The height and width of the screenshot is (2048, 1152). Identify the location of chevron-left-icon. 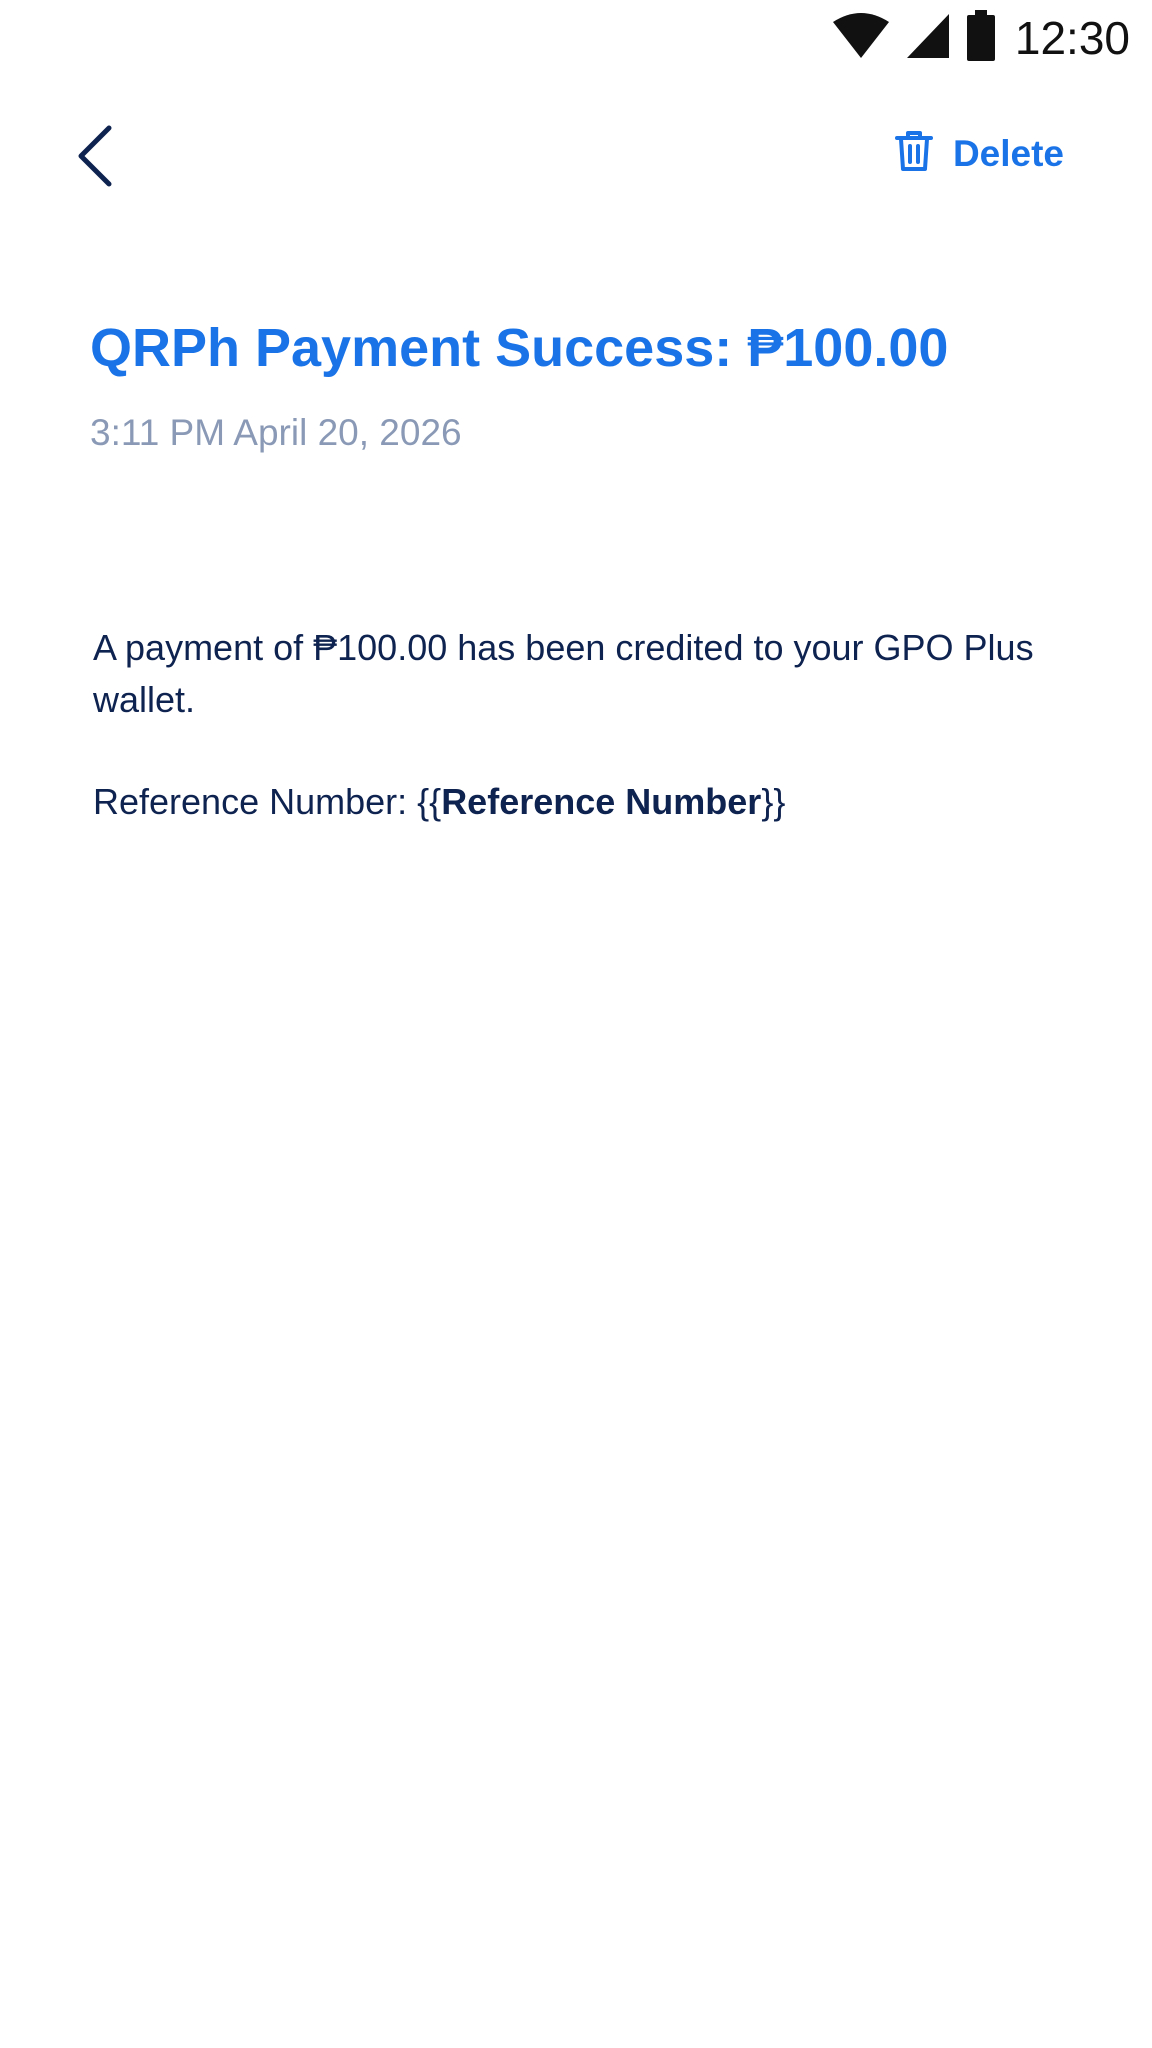
(95, 158).